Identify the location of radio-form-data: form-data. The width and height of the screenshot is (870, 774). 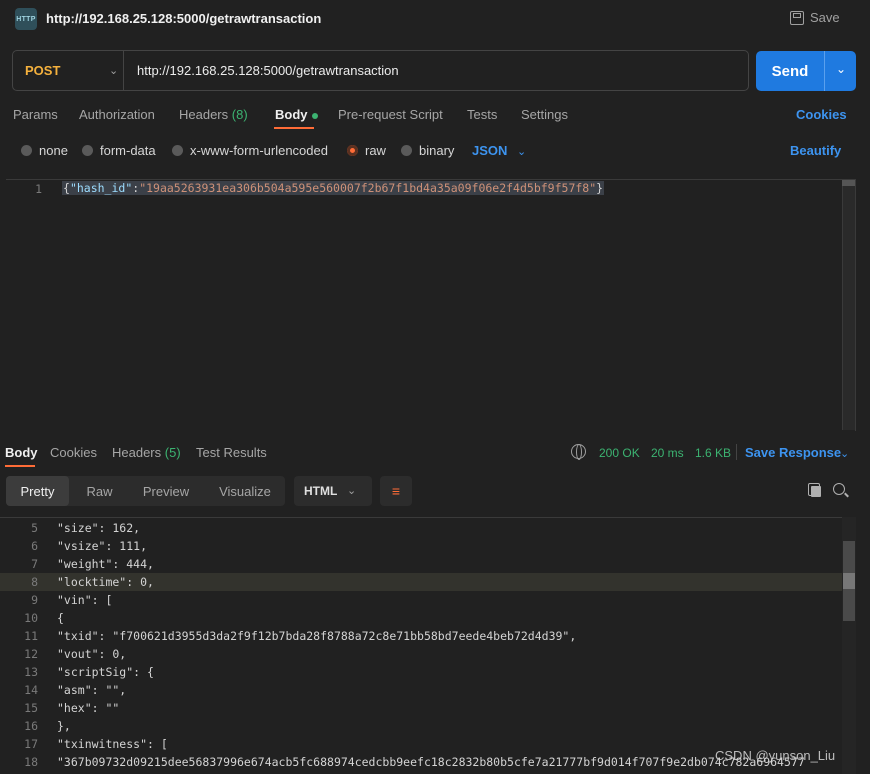
(119, 150).